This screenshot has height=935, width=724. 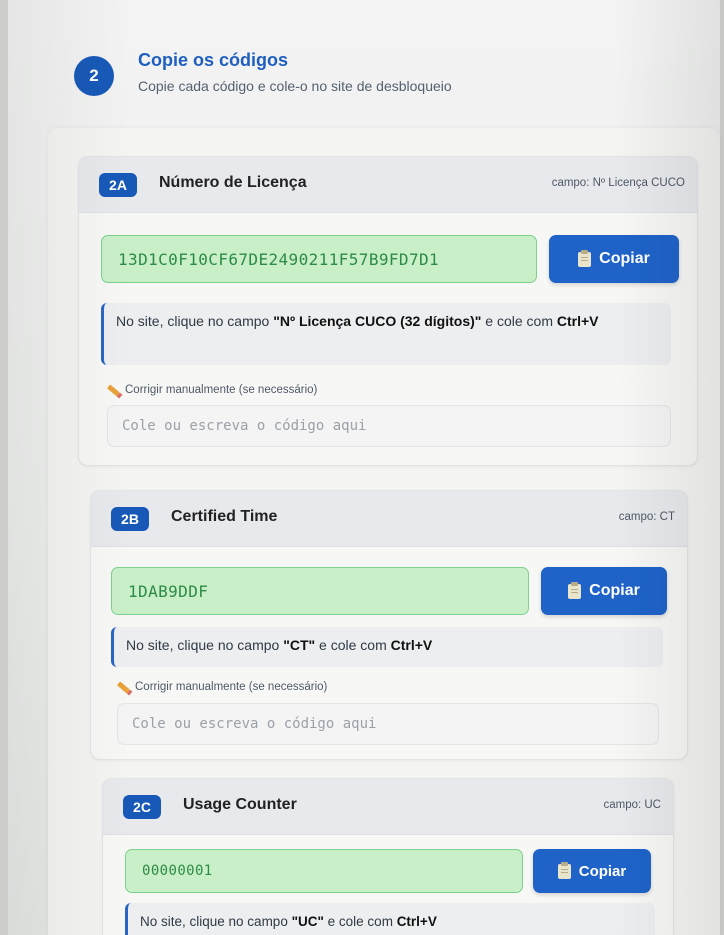 I want to click on card-title: Número de Licença, so click(x=233, y=182).